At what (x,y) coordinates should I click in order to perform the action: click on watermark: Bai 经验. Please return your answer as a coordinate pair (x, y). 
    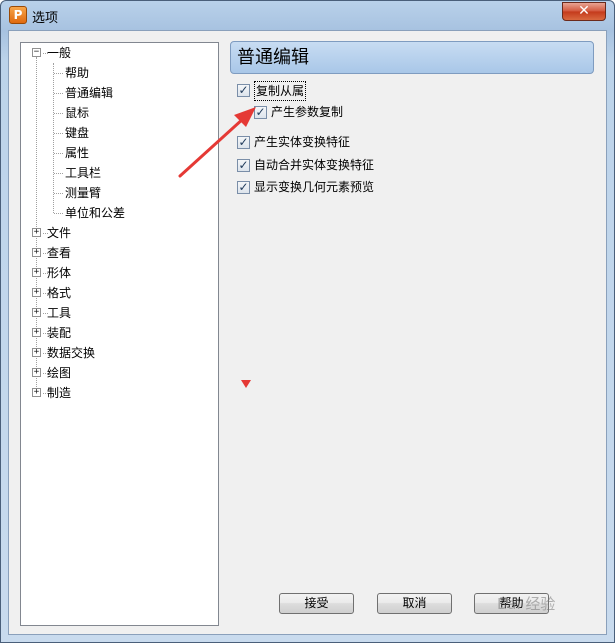
    Looking at the image, I should click on (526, 604).